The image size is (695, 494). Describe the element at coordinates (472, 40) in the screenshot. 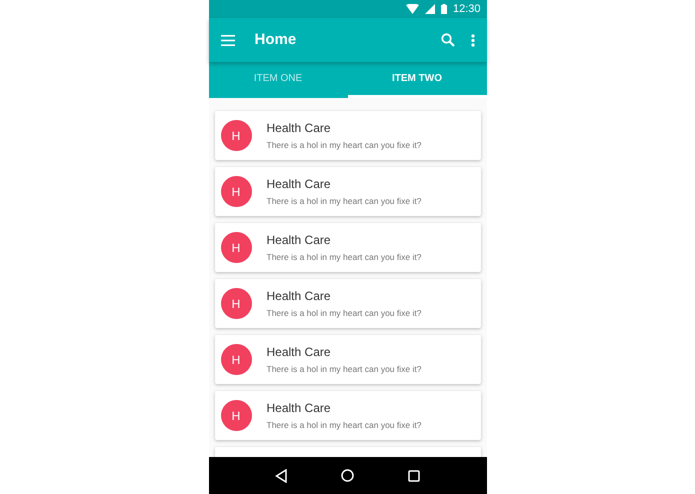

I see `more-options-icon` at that location.